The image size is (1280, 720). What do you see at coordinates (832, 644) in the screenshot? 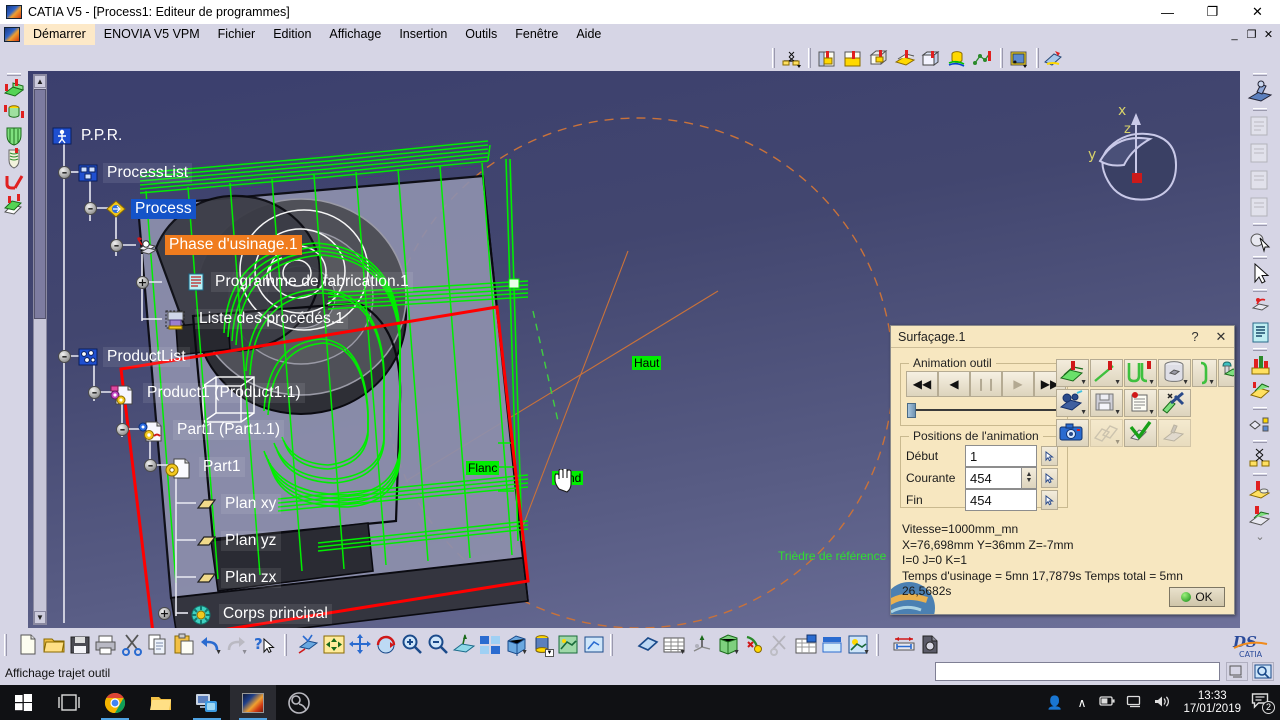
I see `view-section-icon` at bounding box center [832, 644].